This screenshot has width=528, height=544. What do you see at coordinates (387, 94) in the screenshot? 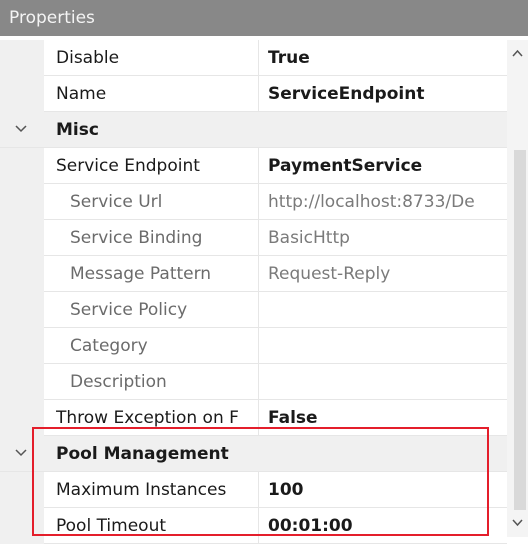
I see `property-value: ServiceEndpoint` at bounding box center [387, 94].